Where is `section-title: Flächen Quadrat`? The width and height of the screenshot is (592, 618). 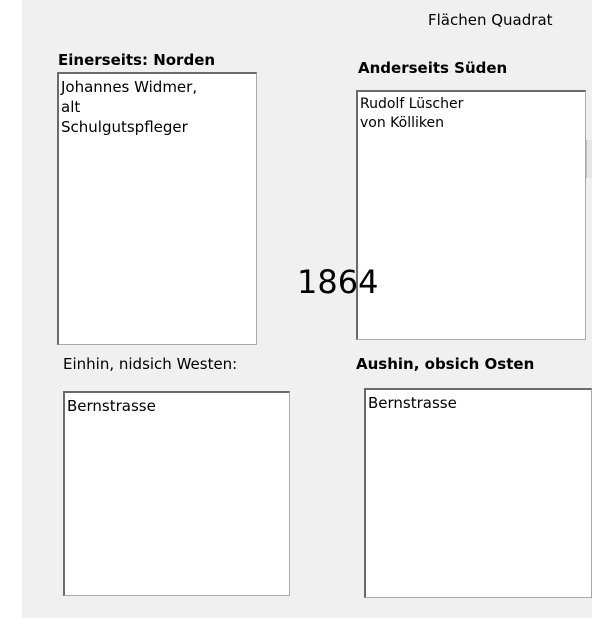 section-title: Flächen Quadrat is located at coordinates (490, 20).